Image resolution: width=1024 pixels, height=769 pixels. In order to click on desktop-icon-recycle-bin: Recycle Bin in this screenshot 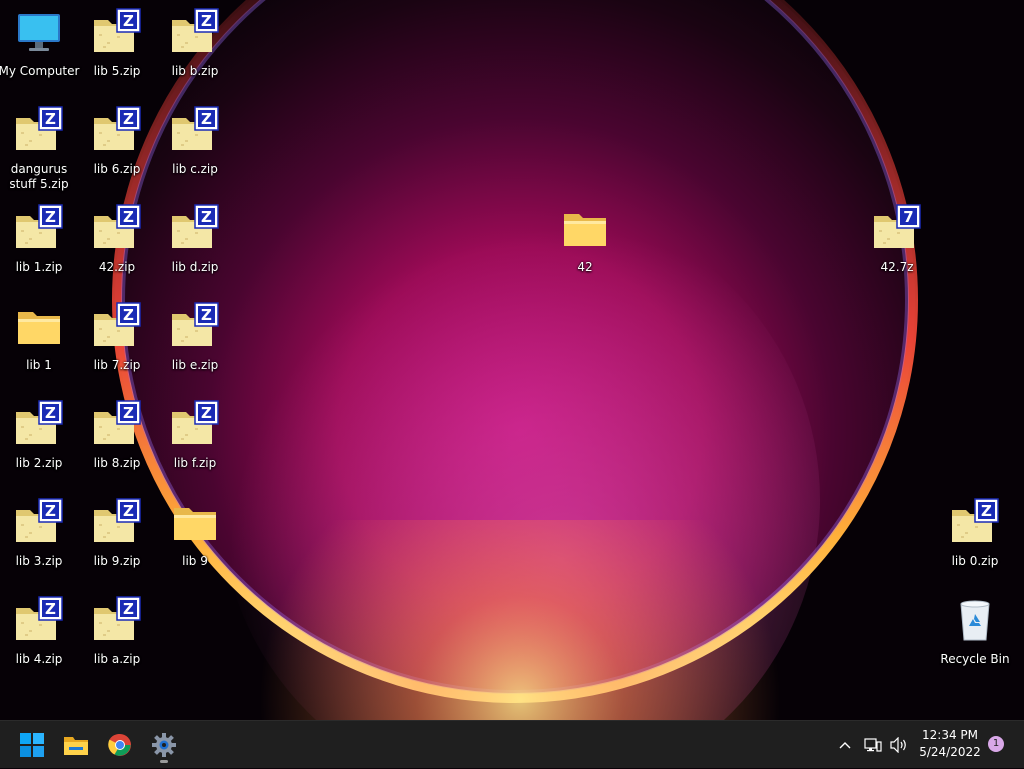, I will do `click(975, 637)`.